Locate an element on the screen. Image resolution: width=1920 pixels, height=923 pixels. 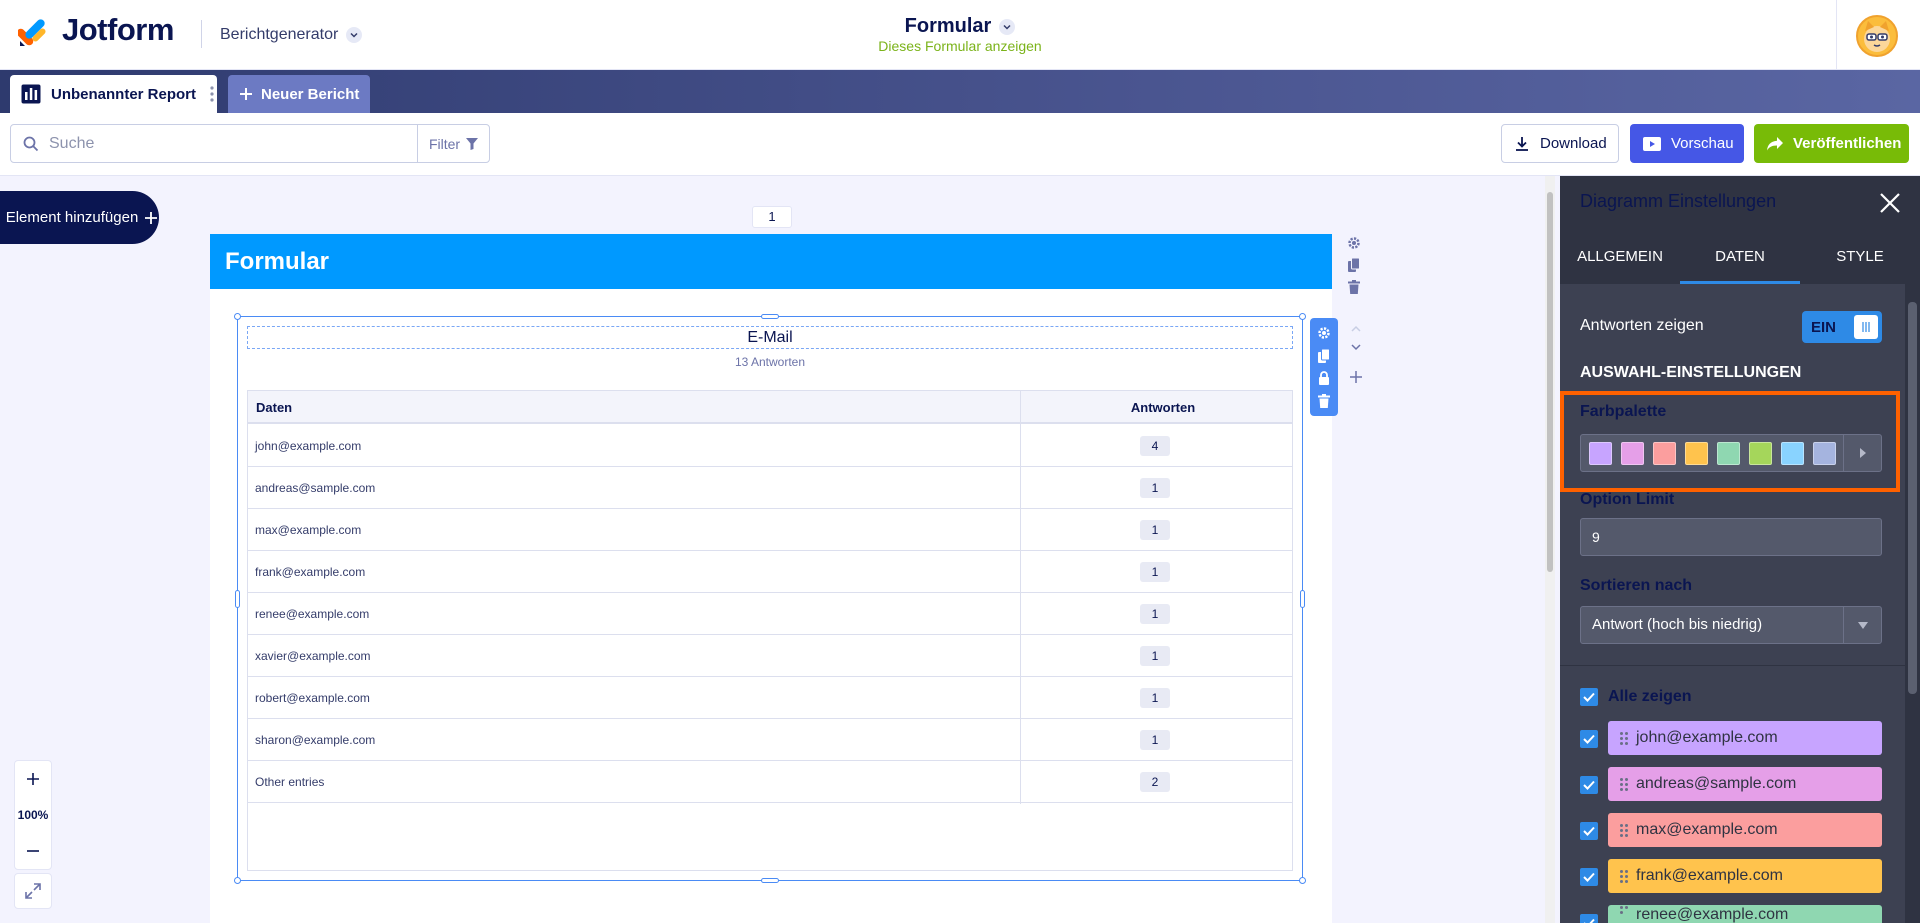
widget-tools is located at coordinates (1324, 367).